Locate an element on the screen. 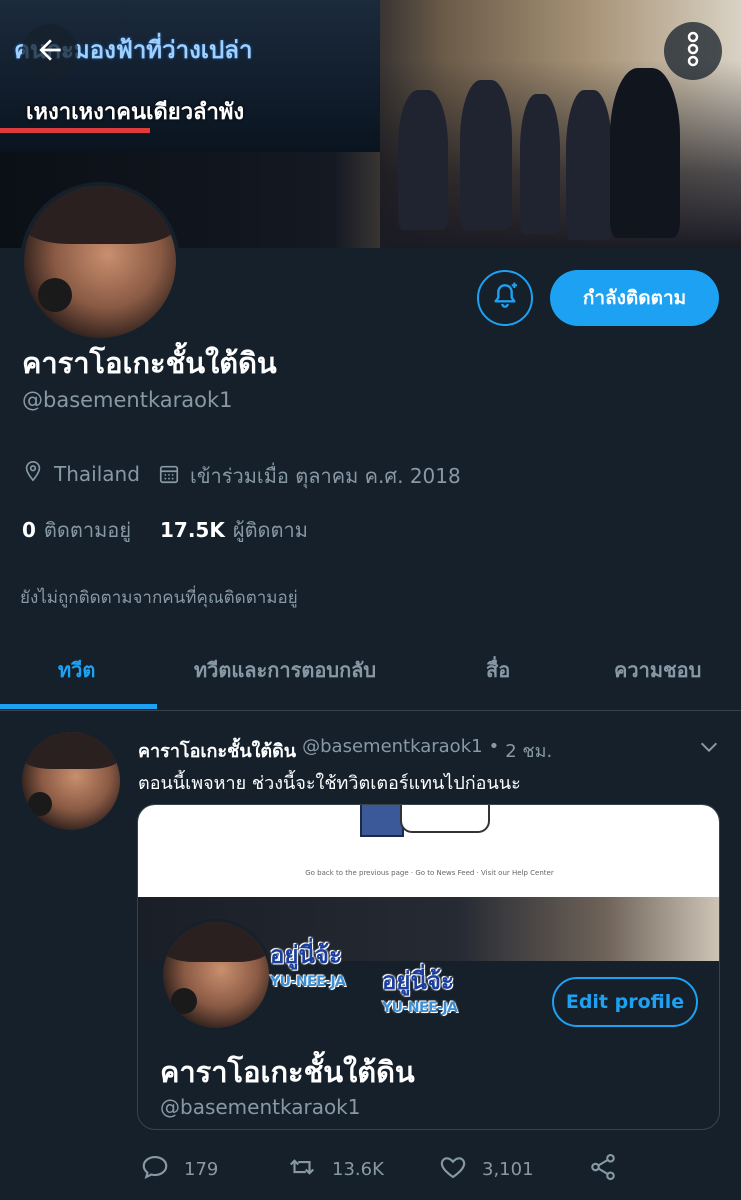 Image resolution: width=741 pixels, height=1200 pixels. media-edit-profile-button: Edit profile is located at coordinates (625, 1002).